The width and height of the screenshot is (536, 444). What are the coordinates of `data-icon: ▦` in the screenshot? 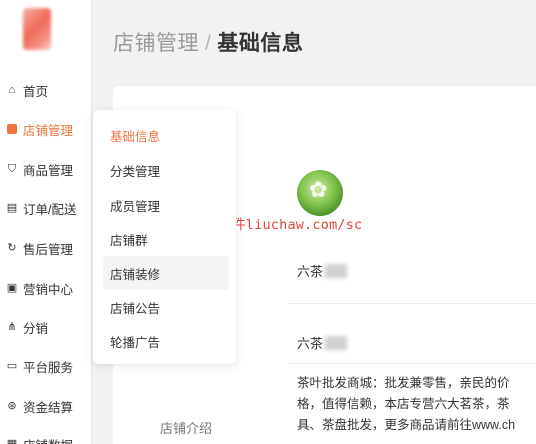 It's located at (12, 440).